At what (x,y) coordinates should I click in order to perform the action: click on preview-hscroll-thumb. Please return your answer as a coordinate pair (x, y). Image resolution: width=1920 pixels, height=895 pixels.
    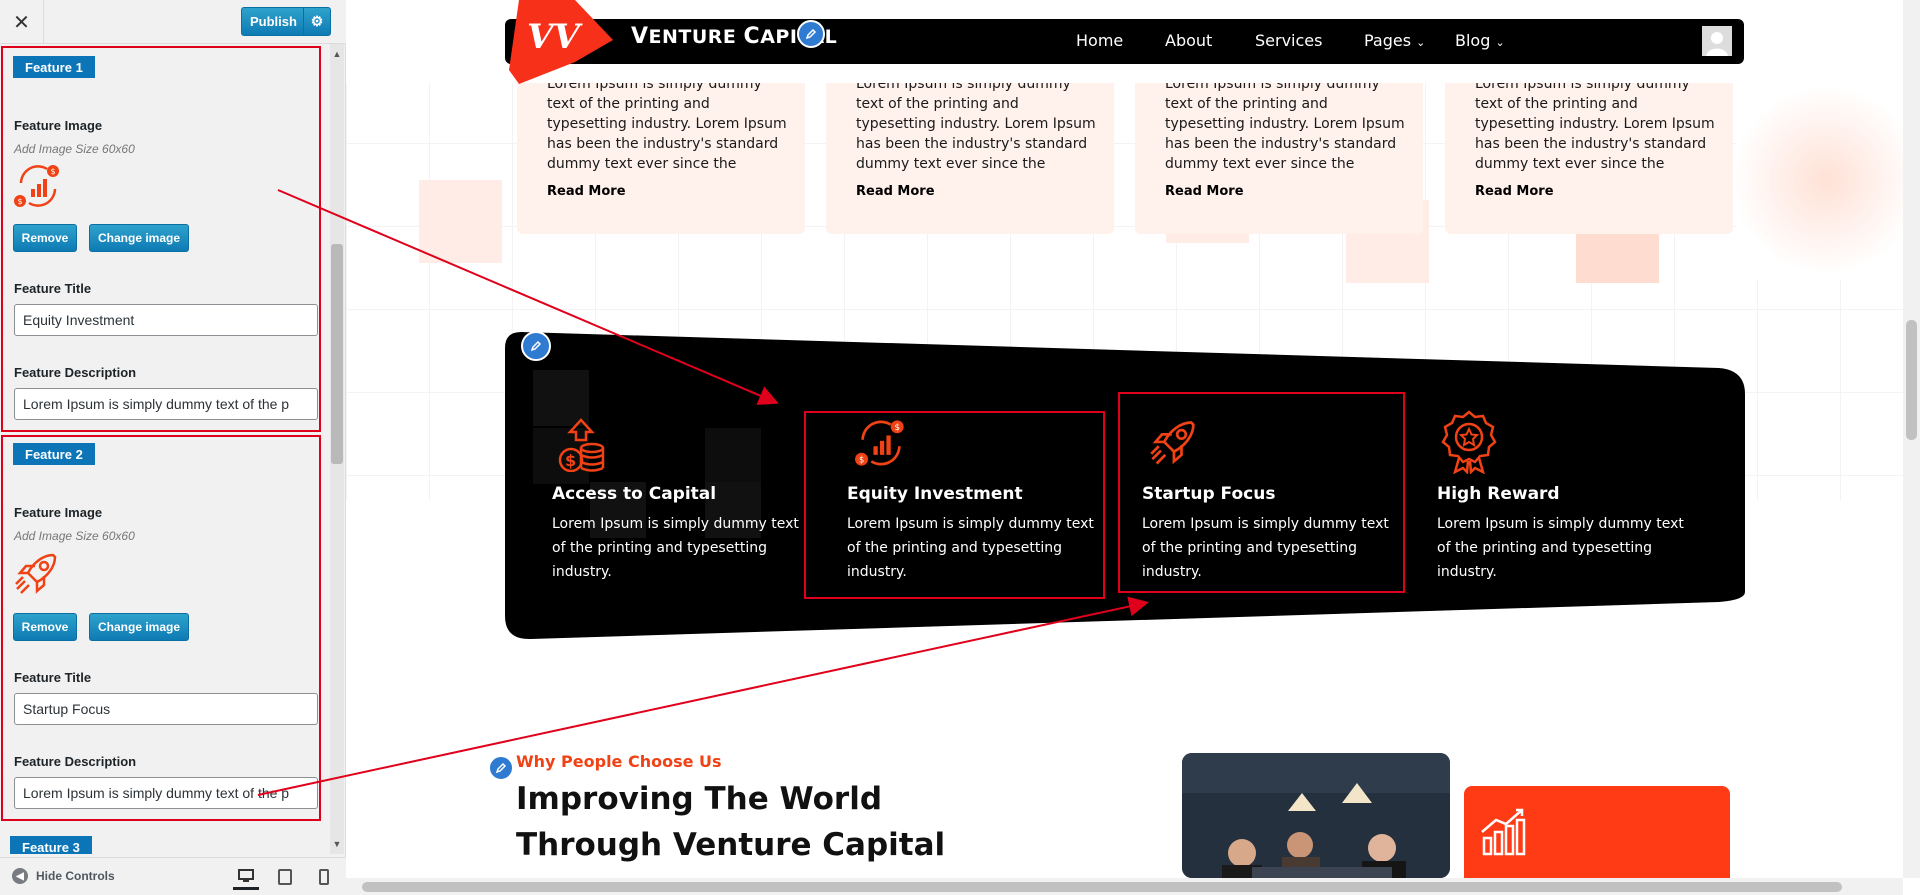
    Looking at the image, I should click on (1102, 887).